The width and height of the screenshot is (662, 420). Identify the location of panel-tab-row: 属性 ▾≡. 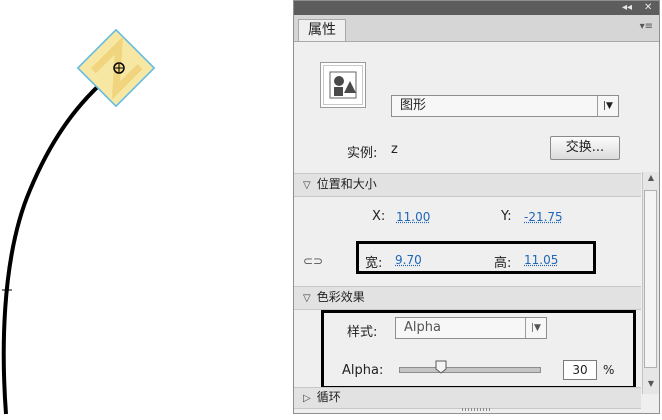
(476, 28).